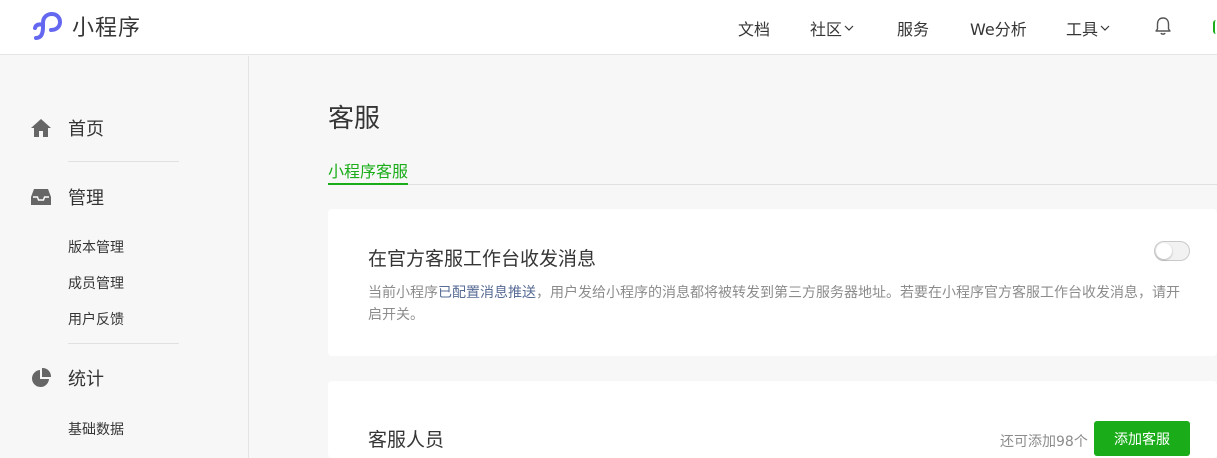  I want to click on inbox-icon, so click(41, 197).